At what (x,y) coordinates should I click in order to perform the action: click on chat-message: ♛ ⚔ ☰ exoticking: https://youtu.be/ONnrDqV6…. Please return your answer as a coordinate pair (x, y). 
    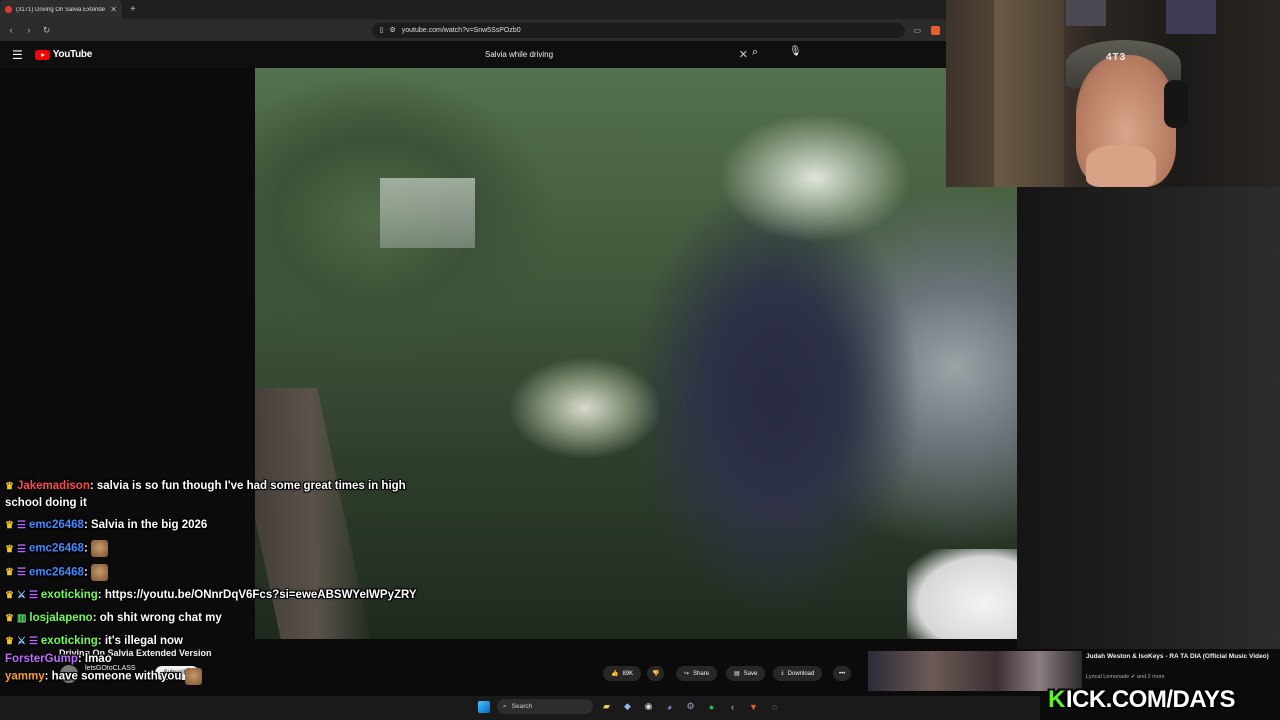
    Looking at the image, I should click on (220, 595).